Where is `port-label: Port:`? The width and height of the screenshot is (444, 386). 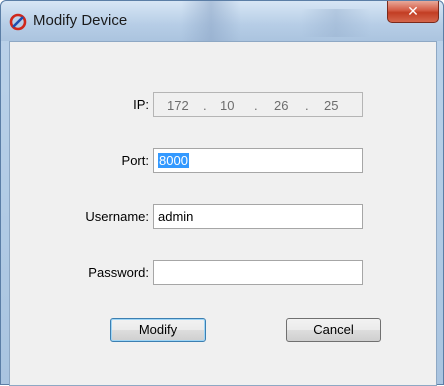 port-label: Port: is located at coordinates (135, 160).